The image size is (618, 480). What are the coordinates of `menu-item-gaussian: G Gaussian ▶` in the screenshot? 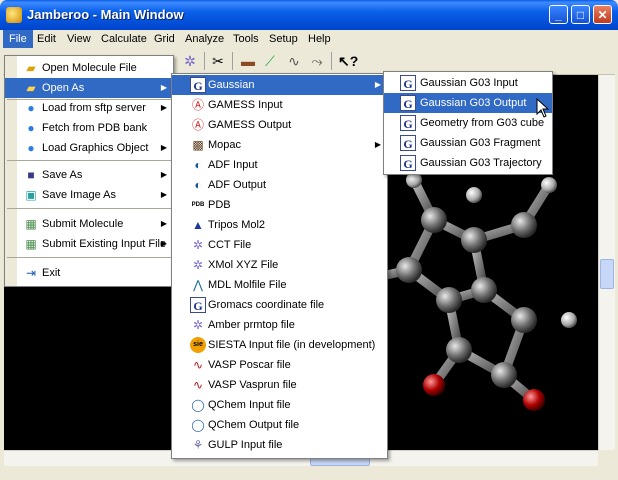 It's located at (279, 85).